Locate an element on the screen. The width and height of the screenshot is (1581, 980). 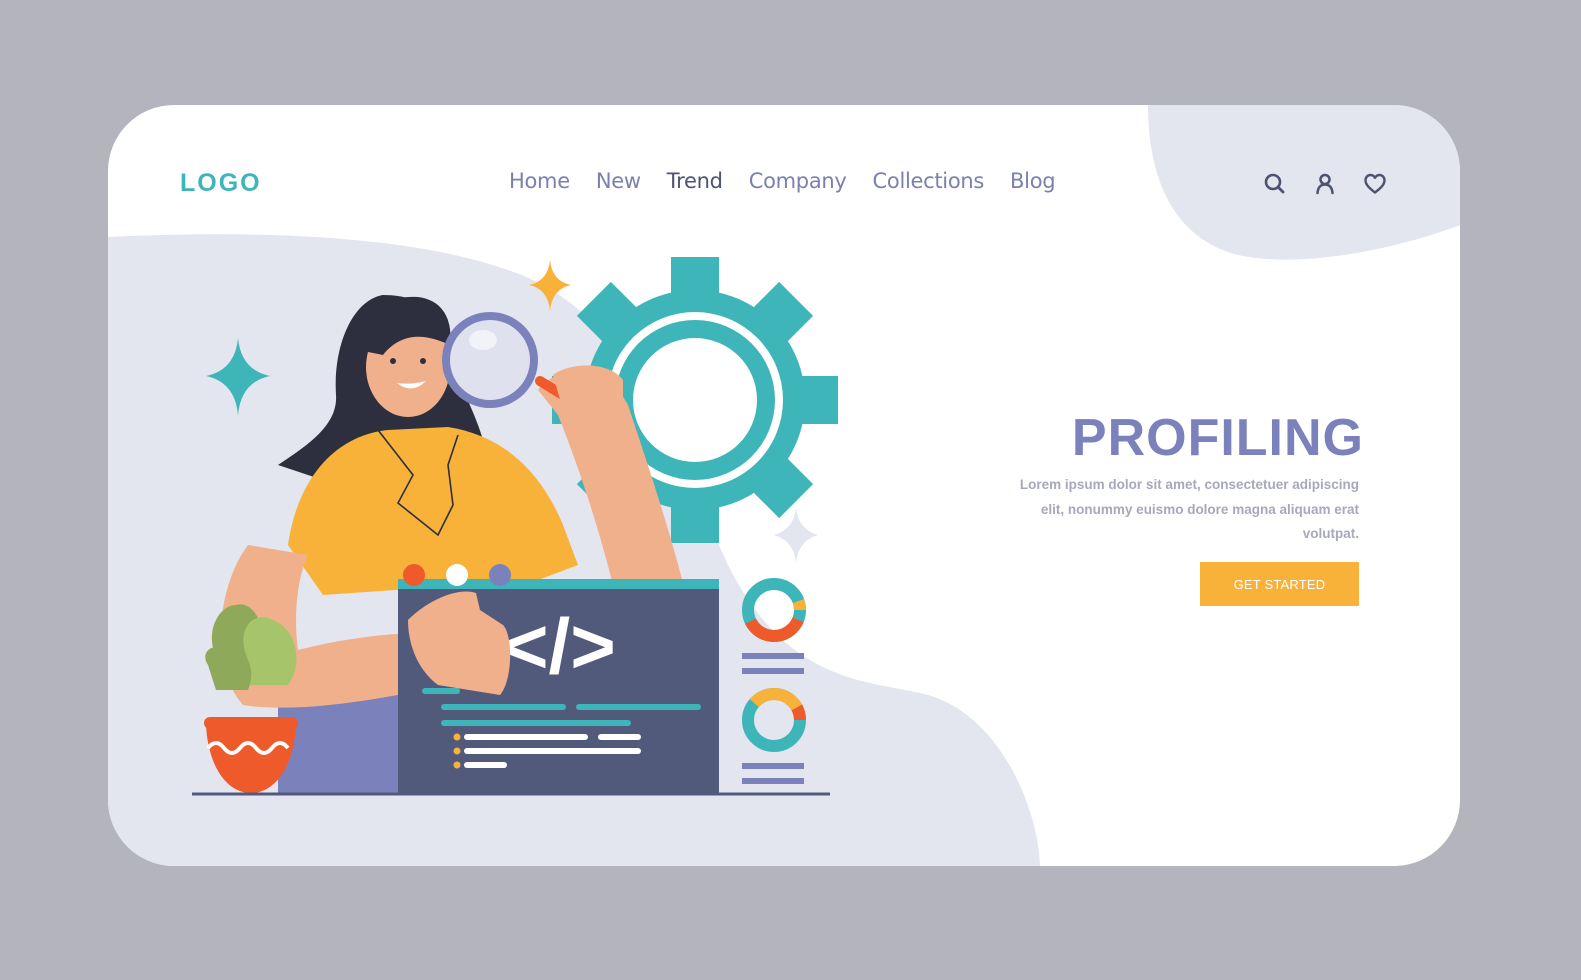
get-started-button: GET STARTED is located at coordinates (1279, 584).